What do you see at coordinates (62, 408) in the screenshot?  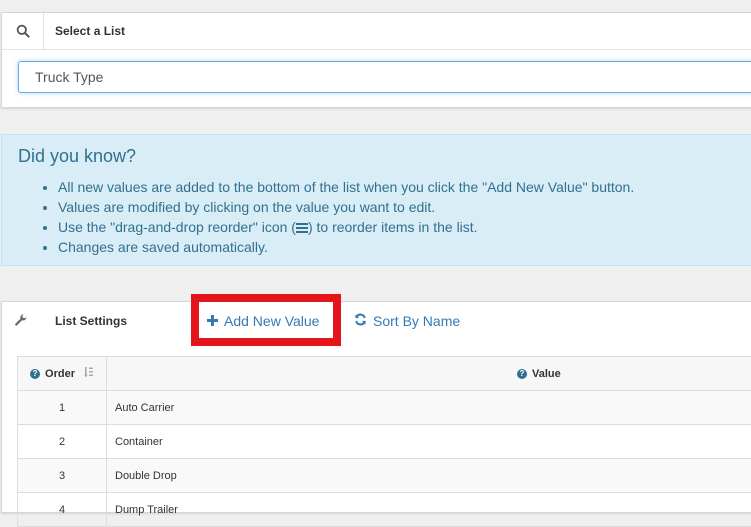 I see `order-cell: 1` at bounding box center [62, 408].